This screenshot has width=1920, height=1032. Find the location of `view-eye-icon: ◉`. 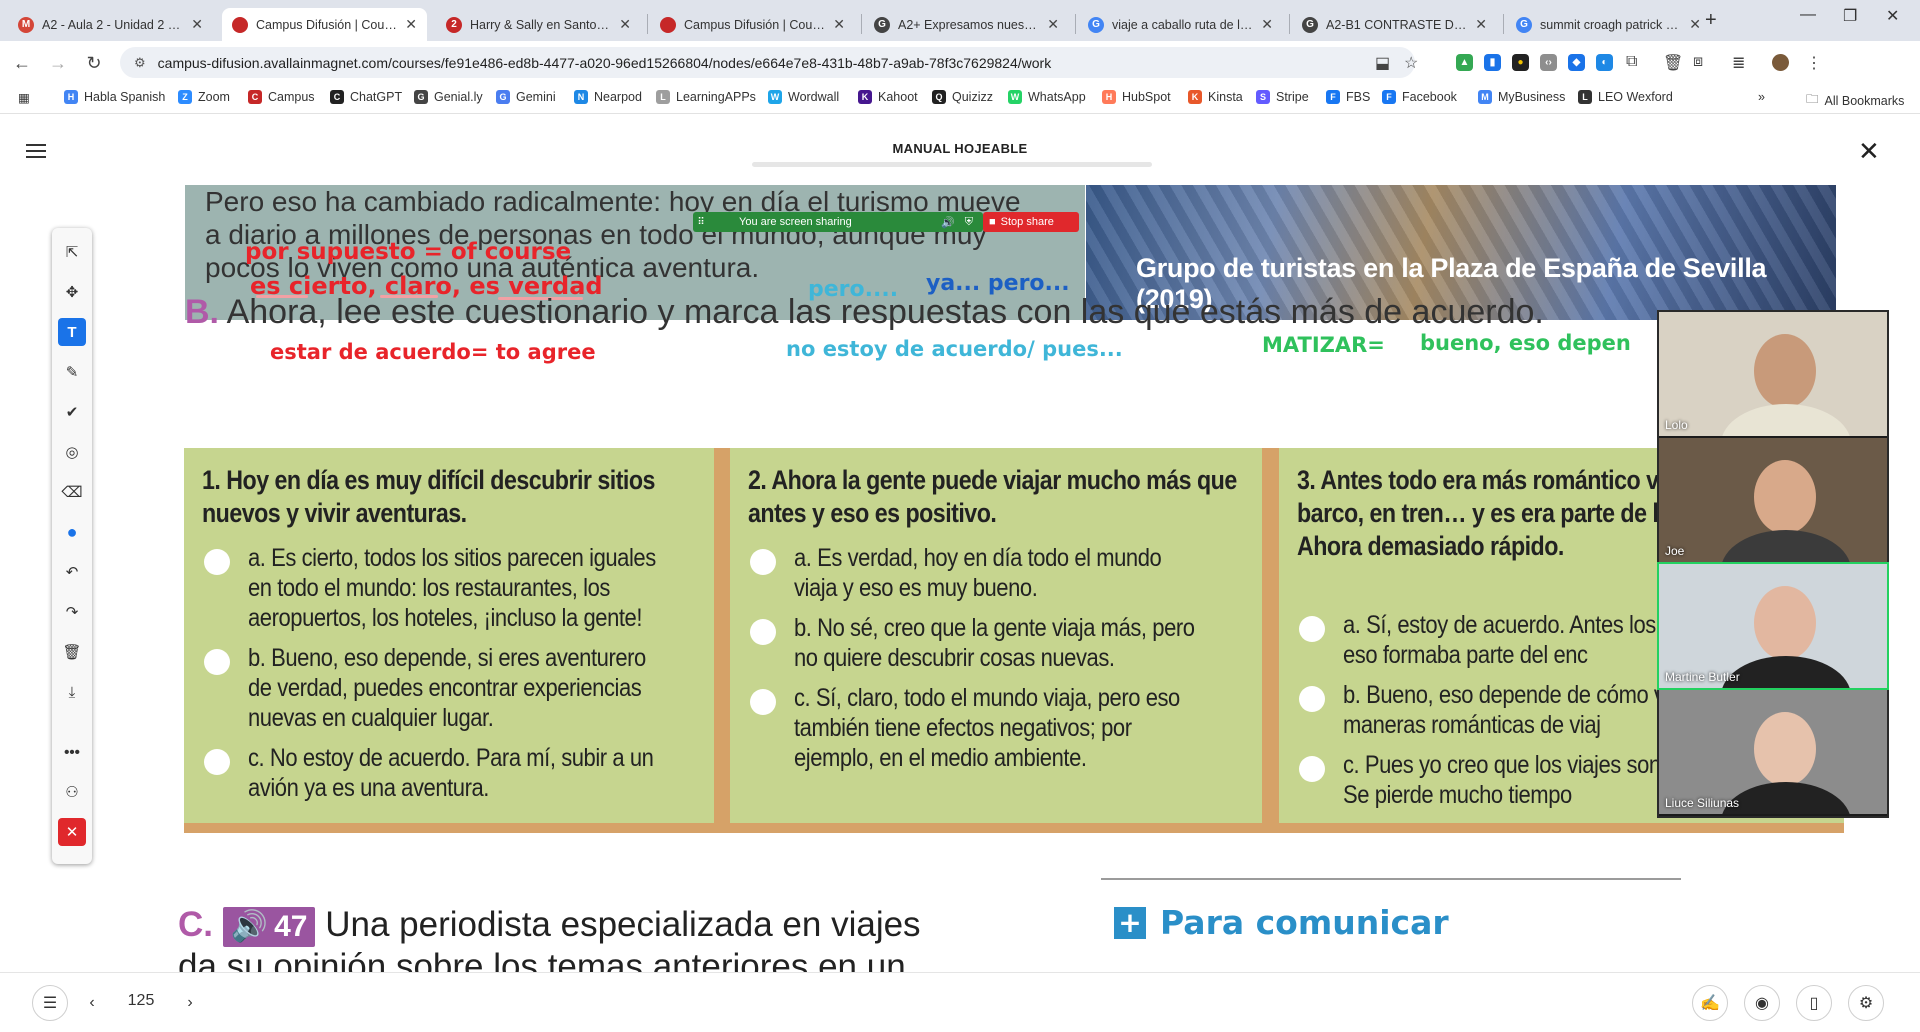

view-eye-icon: ◉ is located at coordinates (1762, 1003).